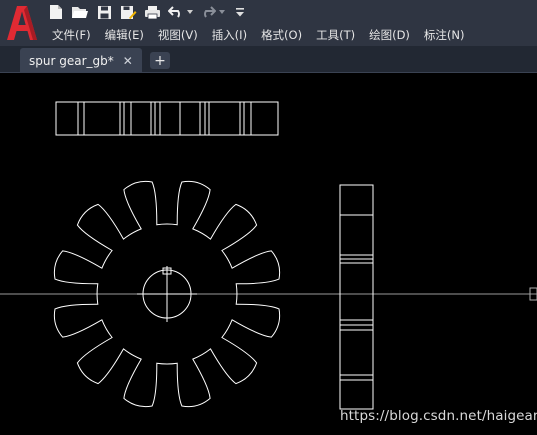  I want to click on close-icon: ✕, so click(128, 61).